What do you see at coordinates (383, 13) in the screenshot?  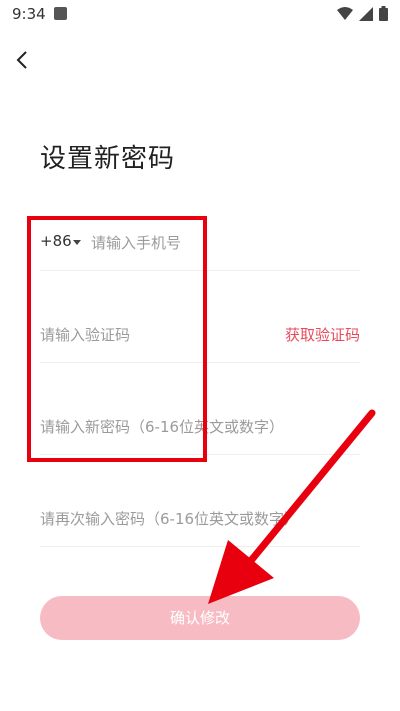 I see `battery-icon` at bounding box center [383, 13].